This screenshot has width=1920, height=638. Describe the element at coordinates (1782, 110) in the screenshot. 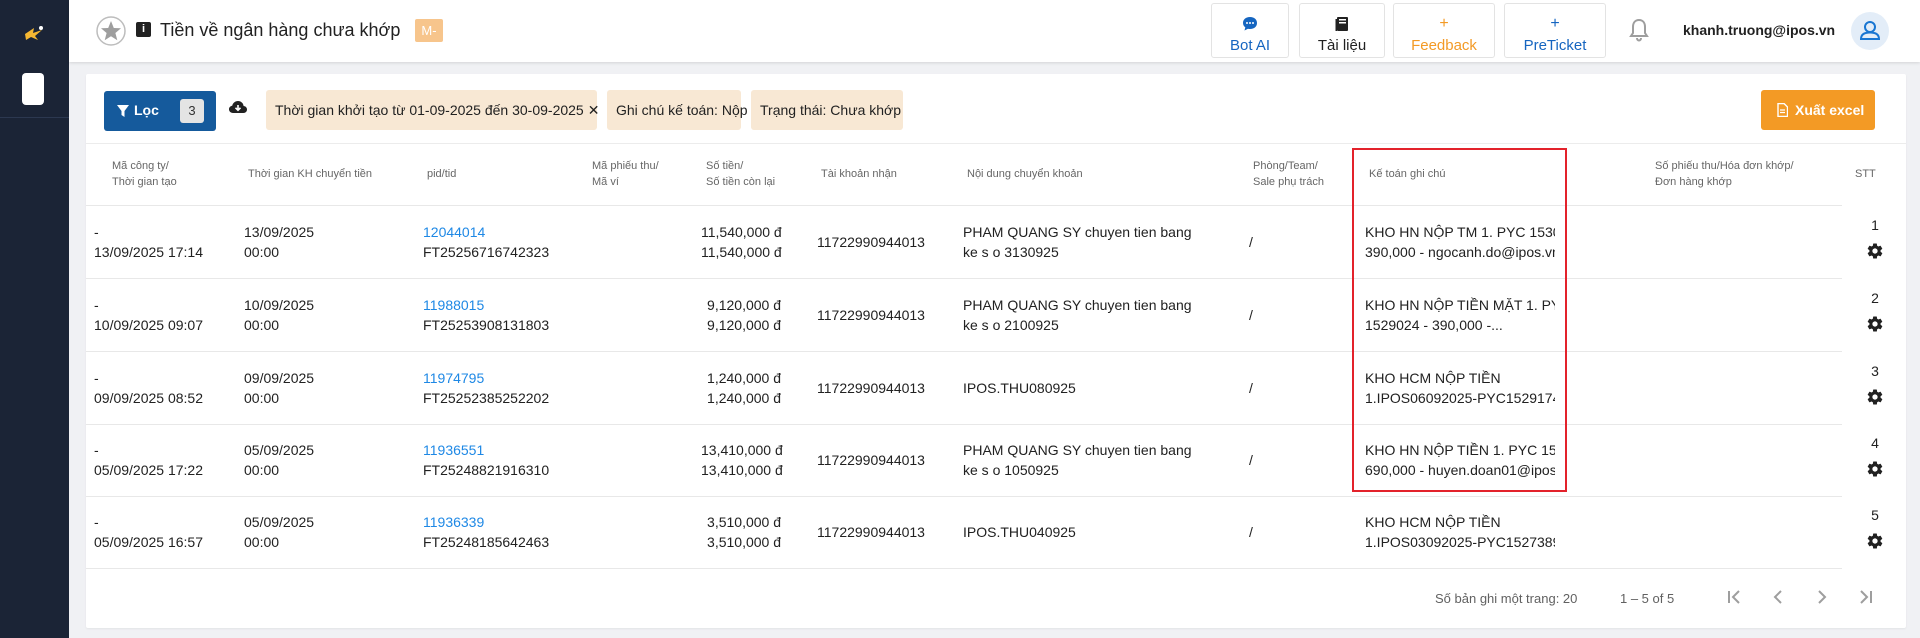

I see `file-icon` at that location.